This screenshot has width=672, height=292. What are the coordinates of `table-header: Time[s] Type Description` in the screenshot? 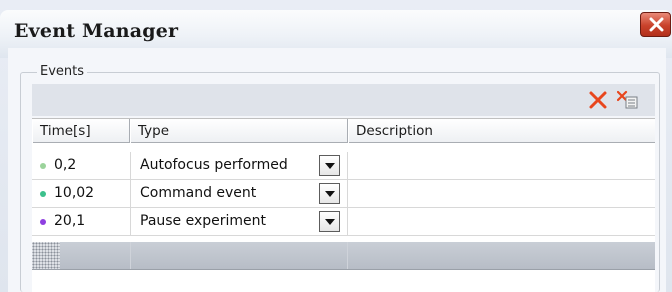 It's located at (343, 130).